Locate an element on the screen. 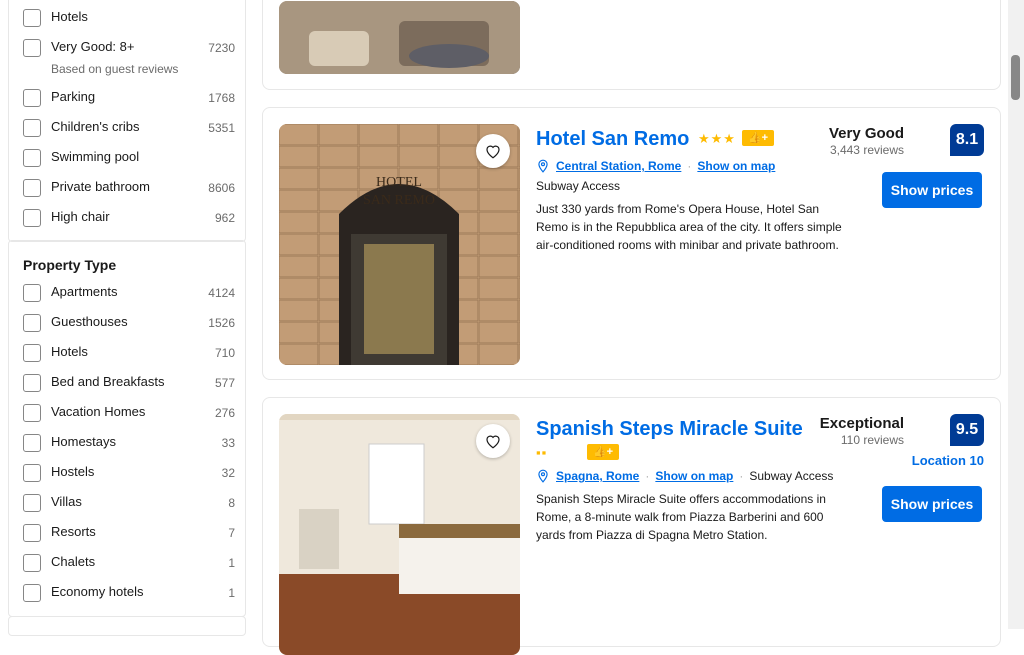  location-line: Central Station, Rome · Show on map is located at coordinates (655, 166).